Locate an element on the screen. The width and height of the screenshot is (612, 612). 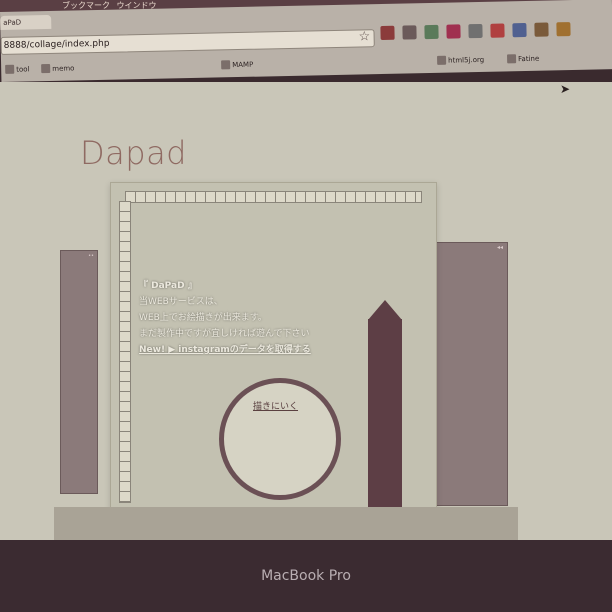
bookmark-tool: tool is located at coordinates (17, 69).